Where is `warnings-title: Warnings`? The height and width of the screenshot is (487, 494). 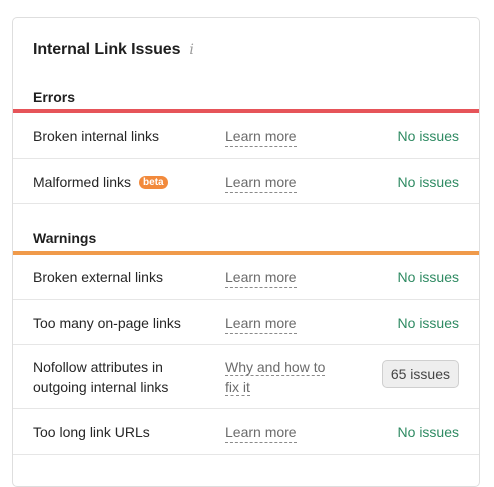 warnings-title: Warnings is located at coordinates (65, 238).